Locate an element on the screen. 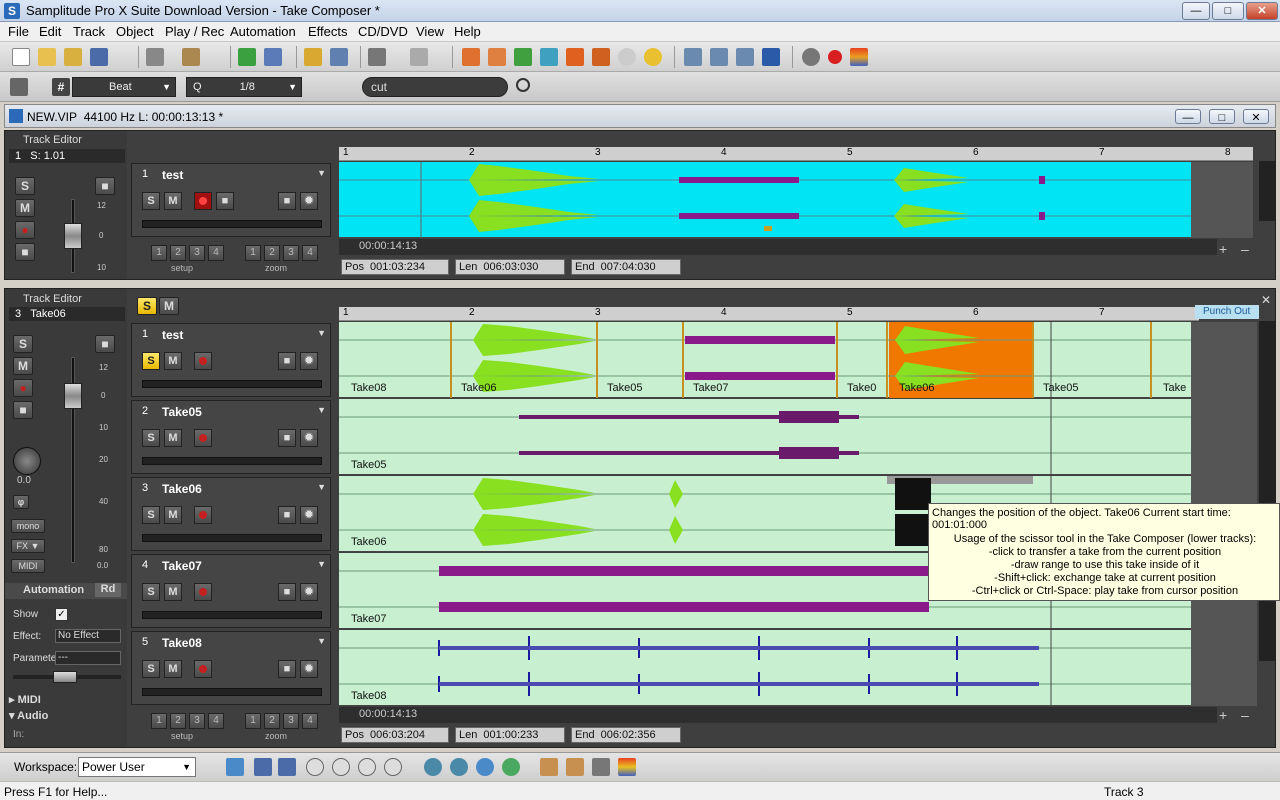 This screenshot has width=1280, height=800. marker-s-icon is located at coordinates (523, 57).